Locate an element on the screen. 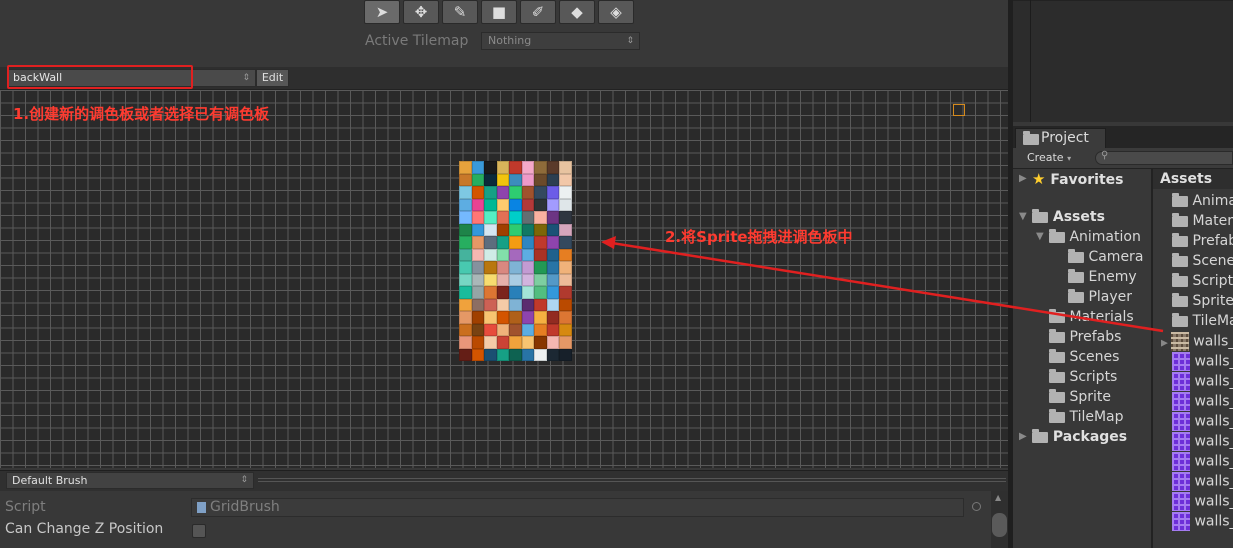 The image size is (1233, 548). eraser-tool-button: ◆ is located at coordinates (577, 12).